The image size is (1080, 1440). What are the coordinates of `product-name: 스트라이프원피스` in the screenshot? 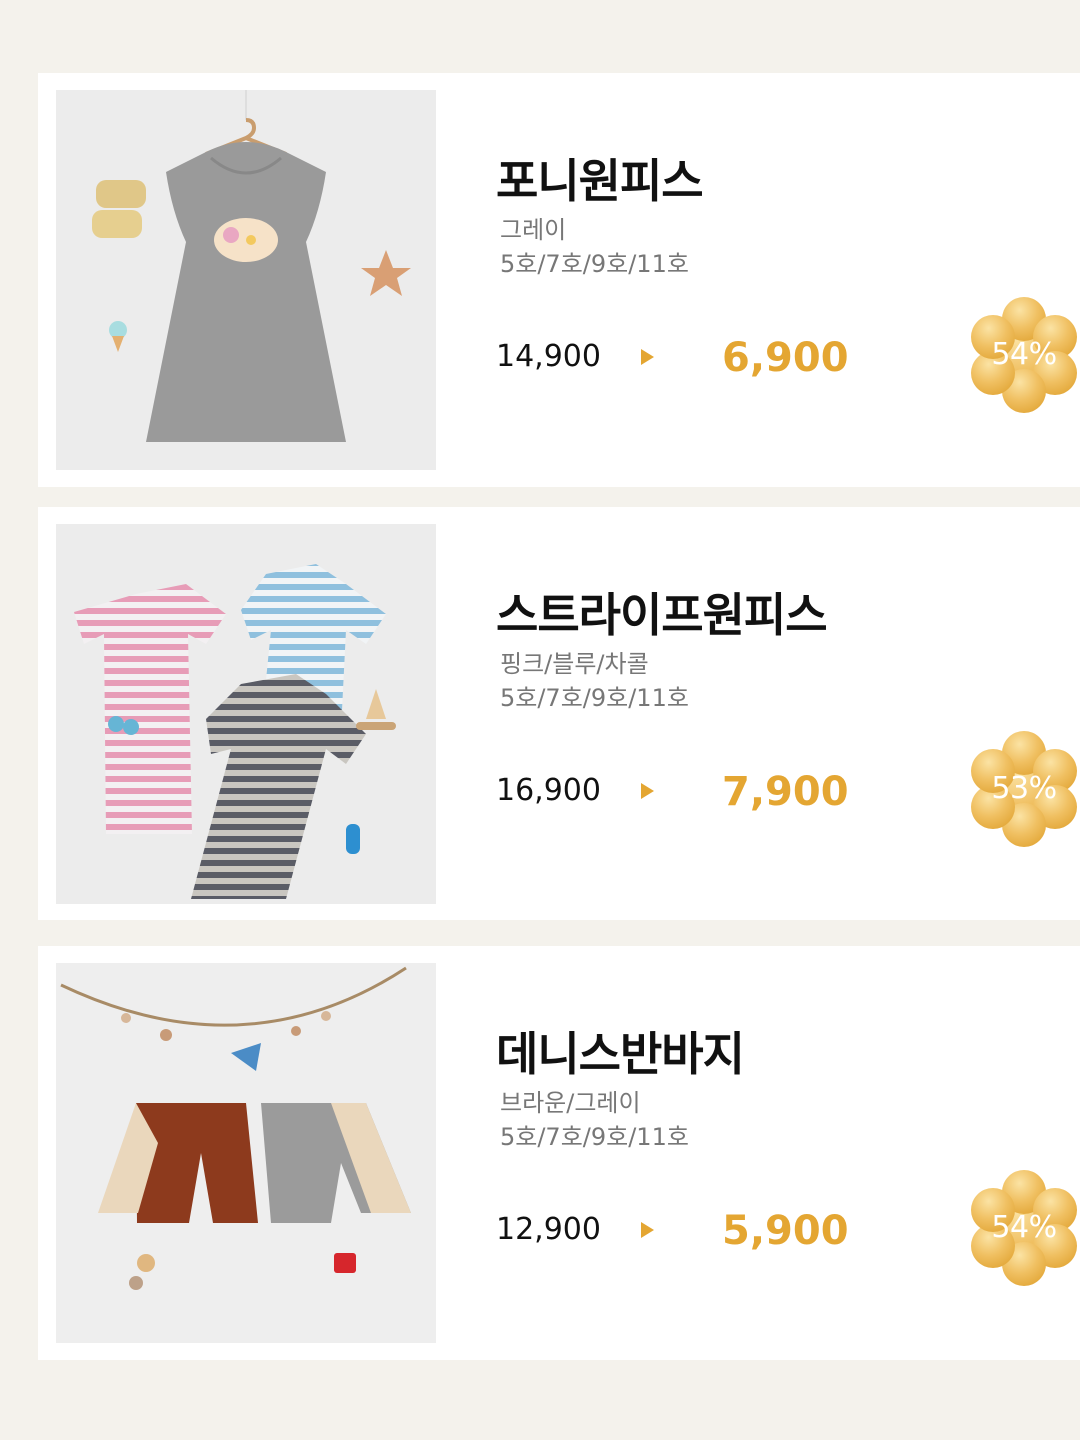 It's located at (662, 615).